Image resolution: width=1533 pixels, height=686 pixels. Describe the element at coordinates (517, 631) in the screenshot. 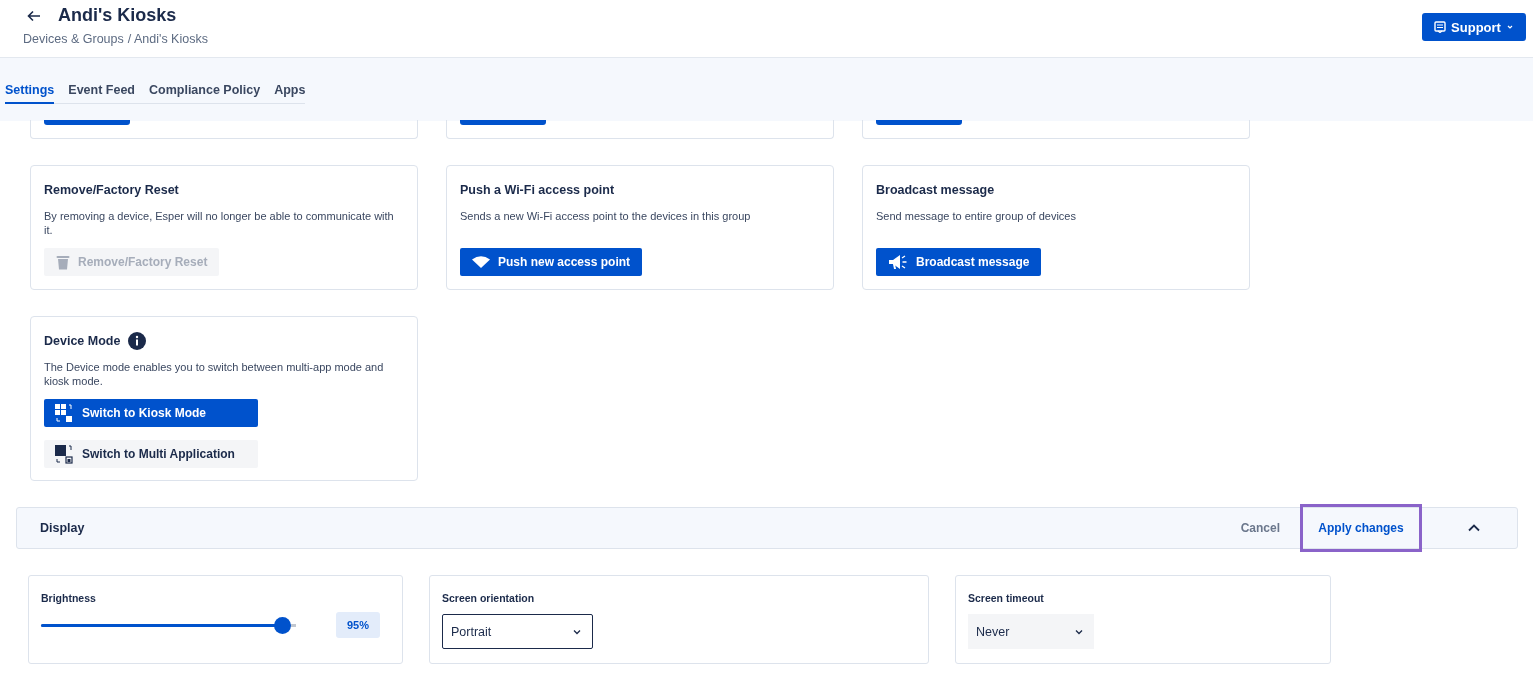

I see `dropdown: Portrait` at that location.